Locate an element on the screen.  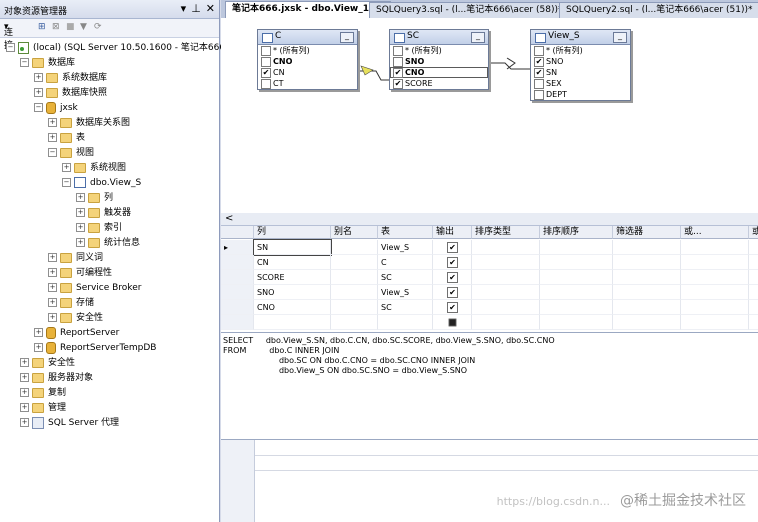
grid-header: 筛选器 is located at coordinates (647, 232).